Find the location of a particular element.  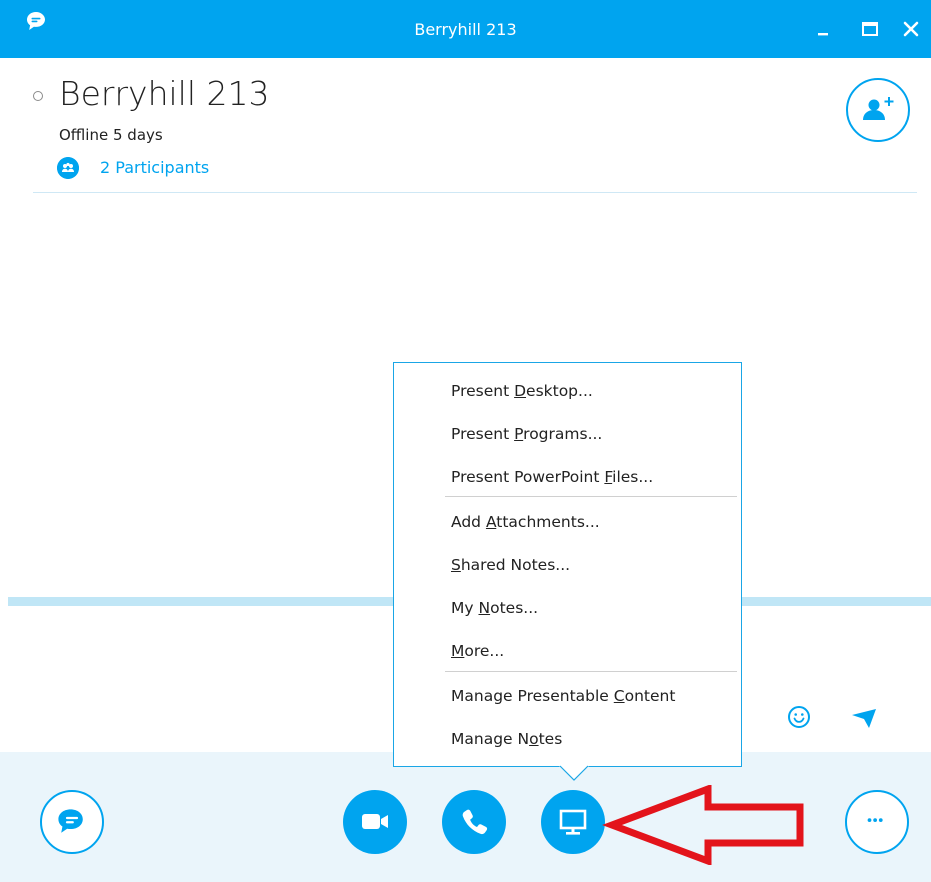

maximize-icon is located at coordinates (870, 29).